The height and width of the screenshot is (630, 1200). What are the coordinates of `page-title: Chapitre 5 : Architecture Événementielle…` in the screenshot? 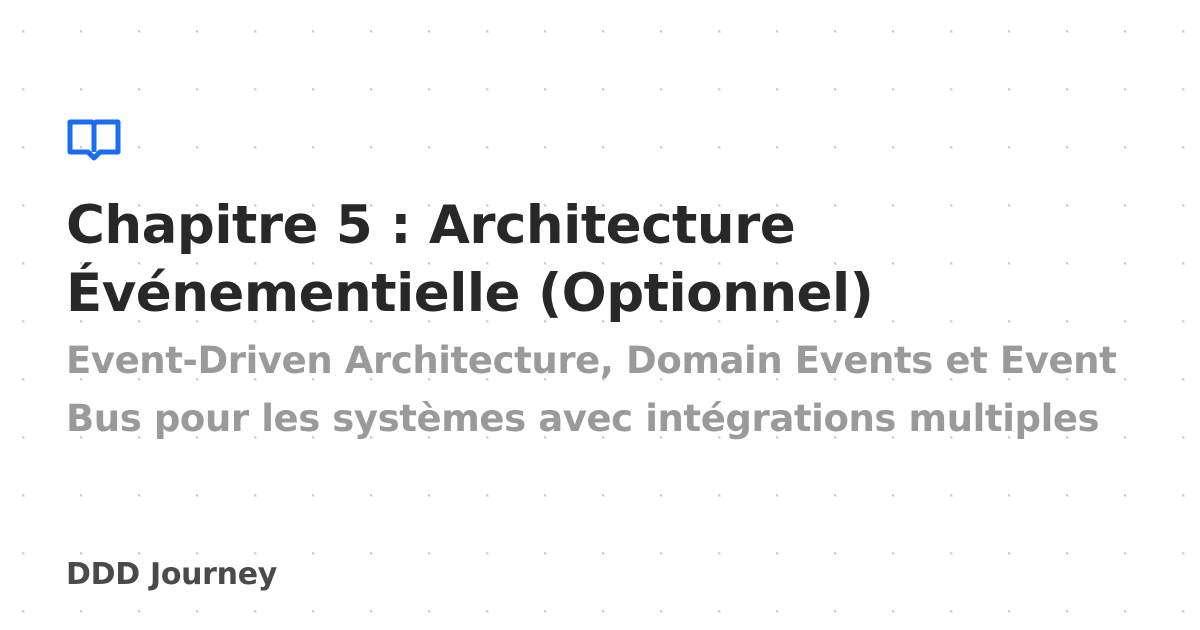 It's located at (470, 259).